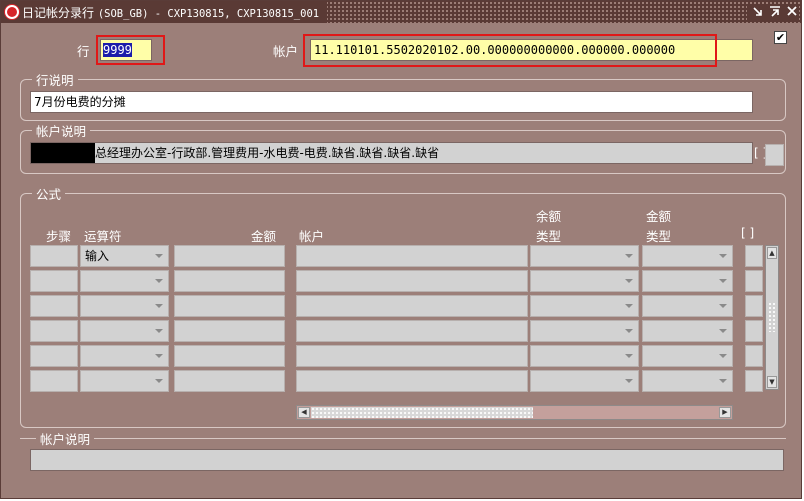  Describe the element at coordinates (774, 155) in the screenshot. I see `account-description-button` at that location.